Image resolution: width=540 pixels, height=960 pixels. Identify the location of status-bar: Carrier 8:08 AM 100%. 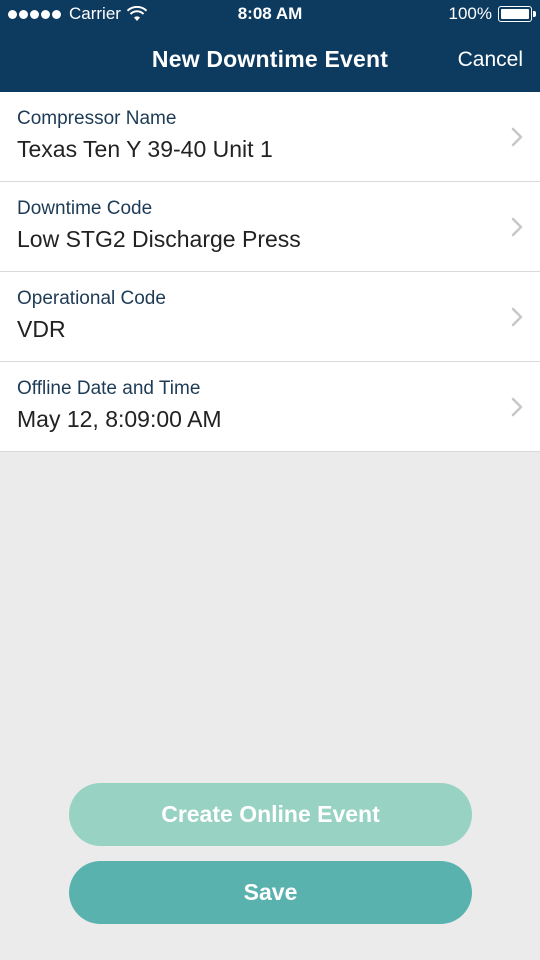
(270, 15).